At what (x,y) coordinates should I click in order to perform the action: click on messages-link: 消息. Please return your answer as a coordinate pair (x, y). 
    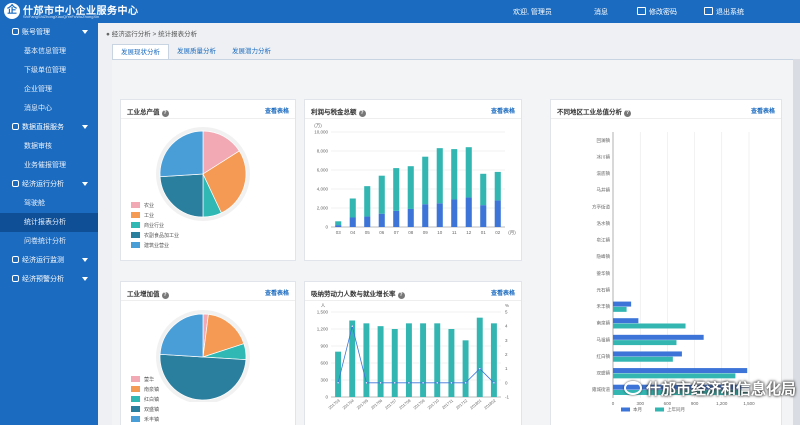
    Looking at the image, I should click on (601, 12).